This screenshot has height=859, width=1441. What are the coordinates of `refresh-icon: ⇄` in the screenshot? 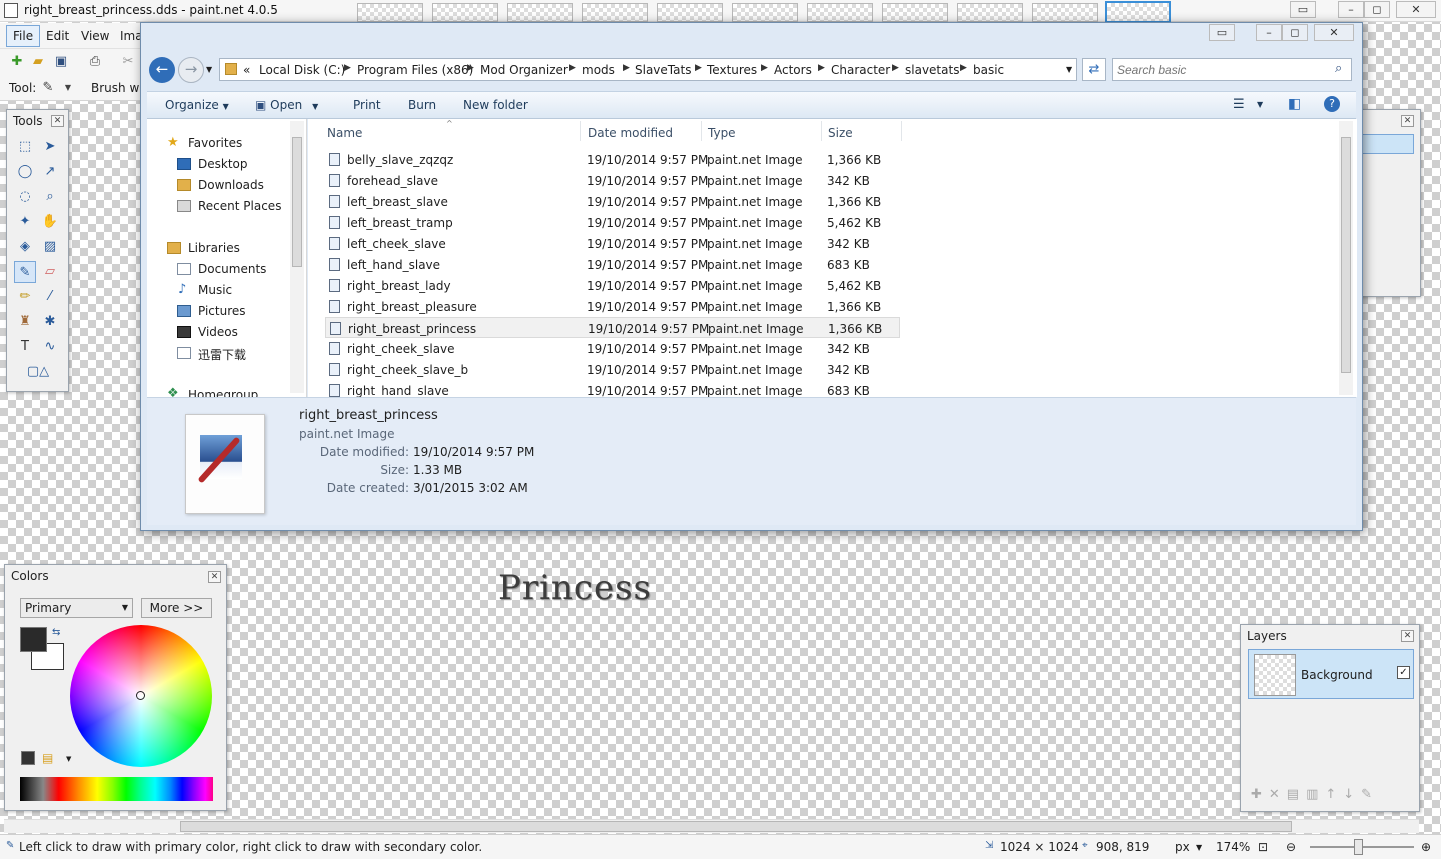 It's located at (1094, 69).